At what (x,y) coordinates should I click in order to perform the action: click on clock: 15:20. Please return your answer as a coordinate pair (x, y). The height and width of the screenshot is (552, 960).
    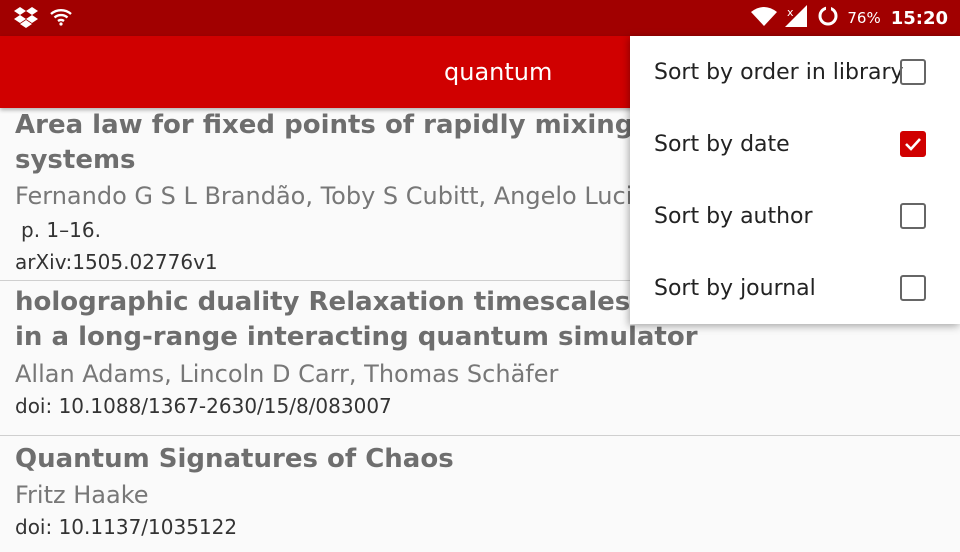
    Looking at the image, I should click on (919, 18).